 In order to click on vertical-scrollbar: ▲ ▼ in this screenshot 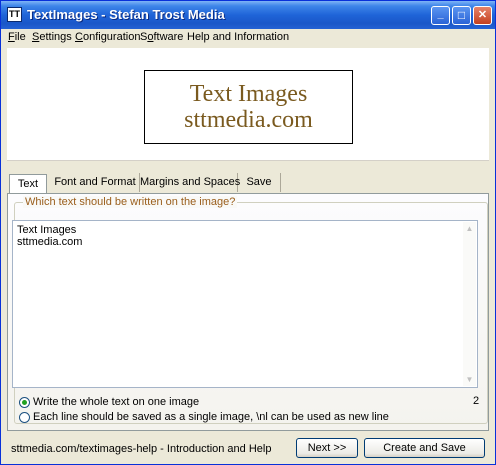, I will do `click(469, 304)`.